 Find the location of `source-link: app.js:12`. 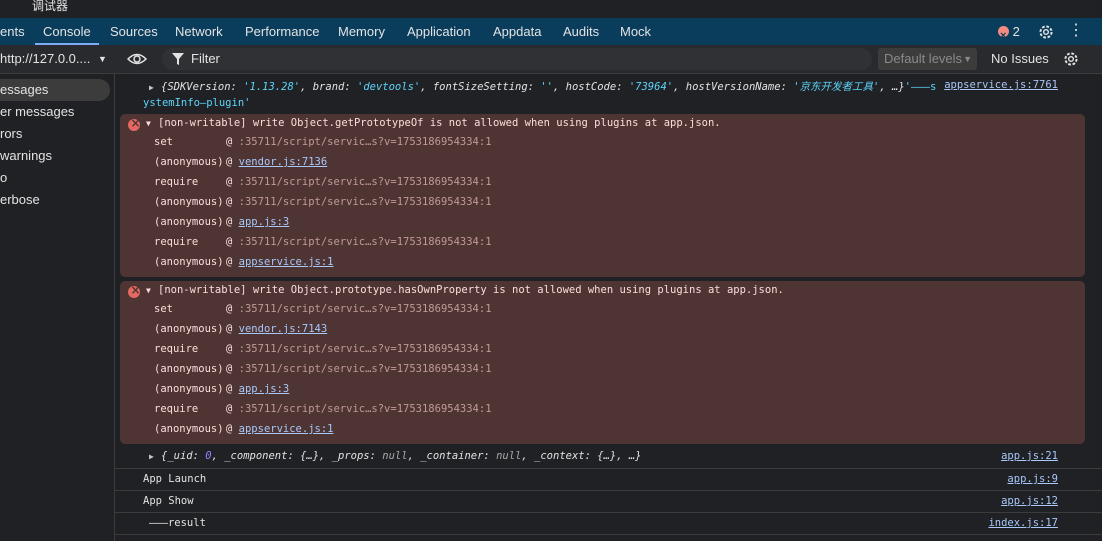

source-link: app.js:12 is located at coordinates (1029, 501).